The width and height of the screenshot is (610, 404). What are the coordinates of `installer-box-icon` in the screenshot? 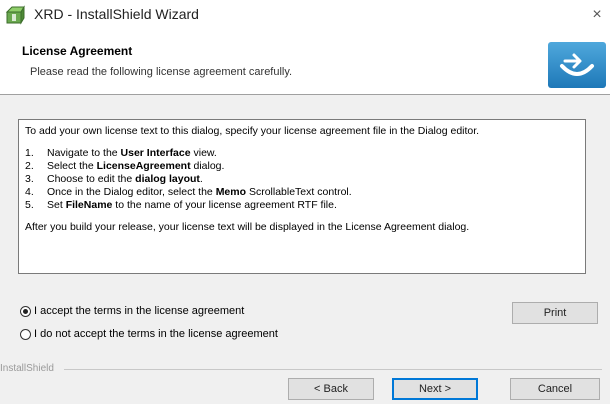 It's located at (15, 15).